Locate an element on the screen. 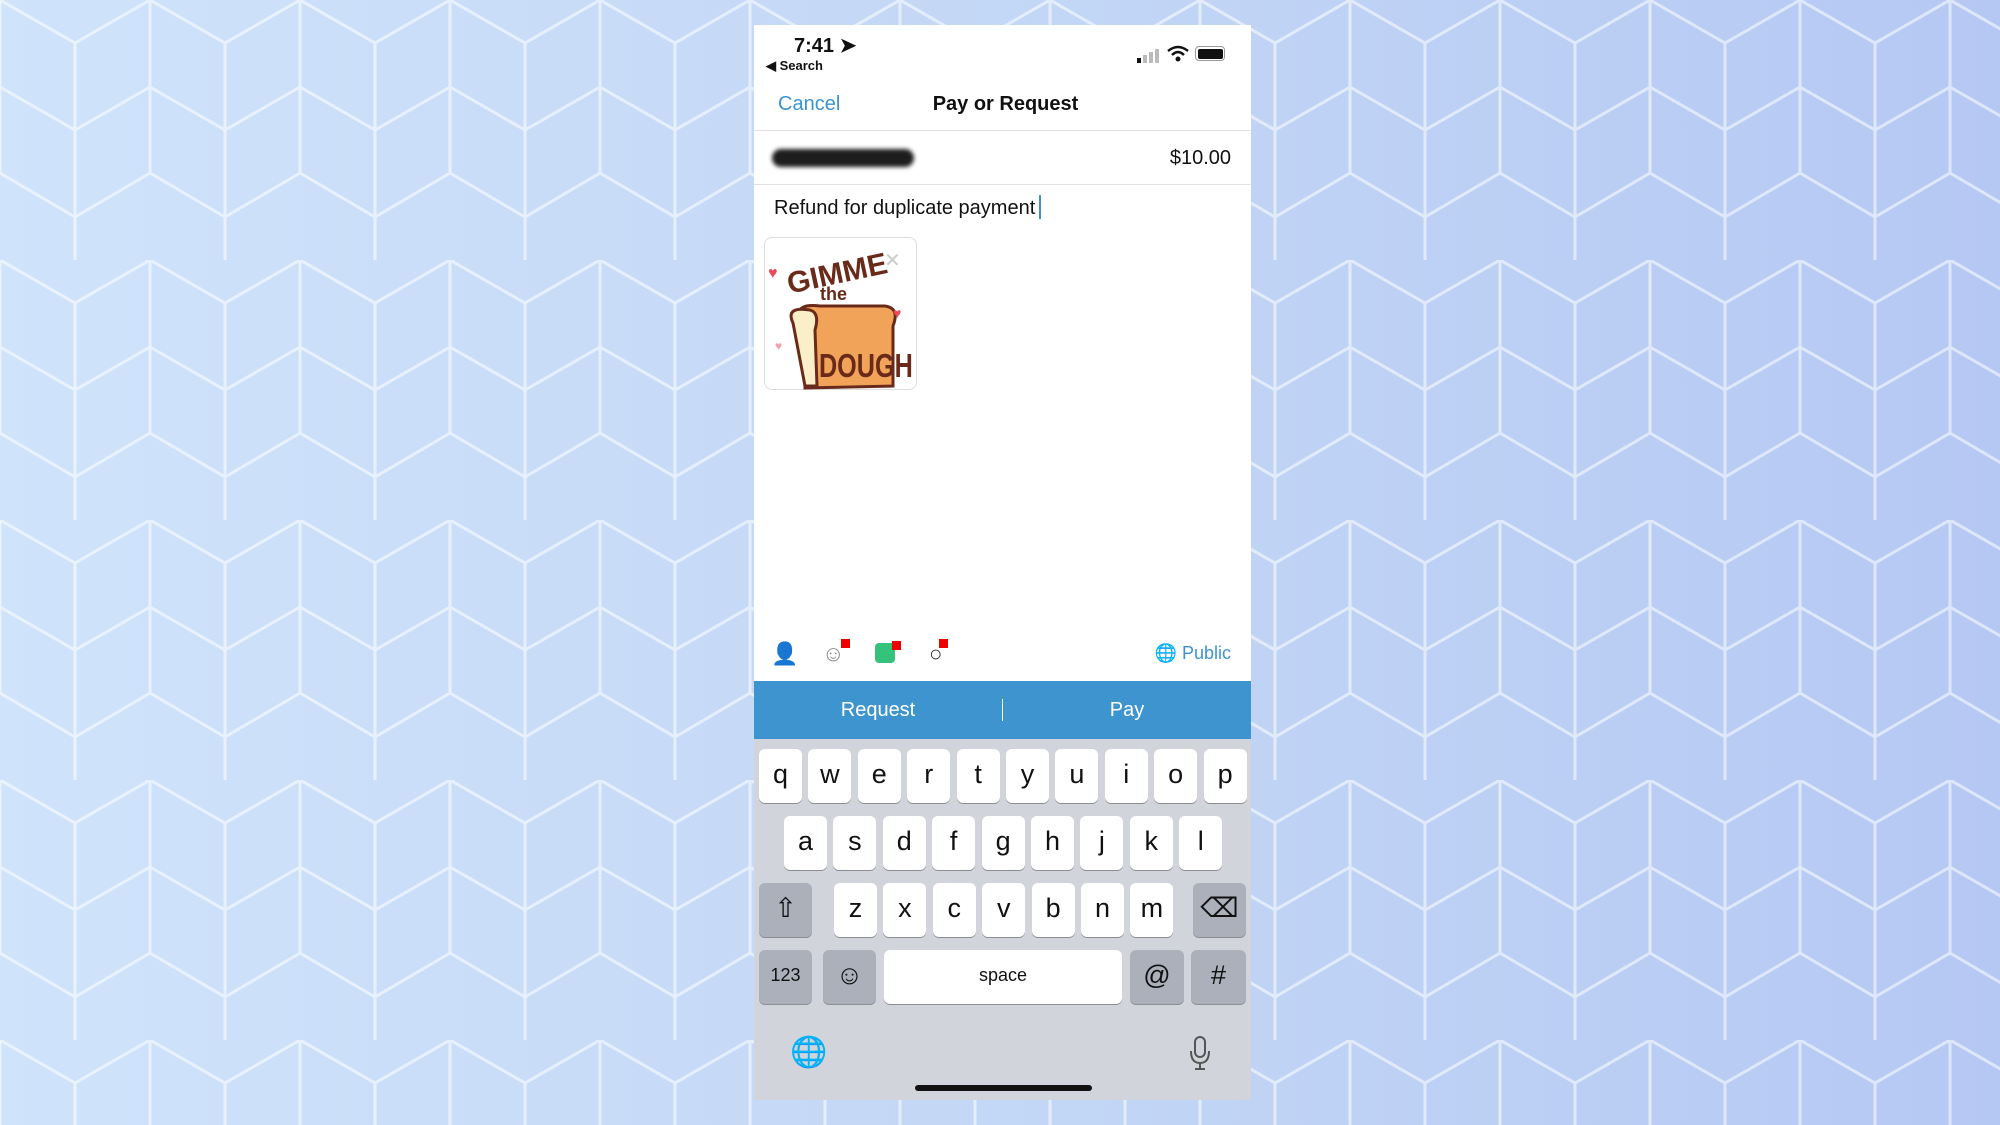  emoji-icon: ☺ is located at coordinates (836, 653).